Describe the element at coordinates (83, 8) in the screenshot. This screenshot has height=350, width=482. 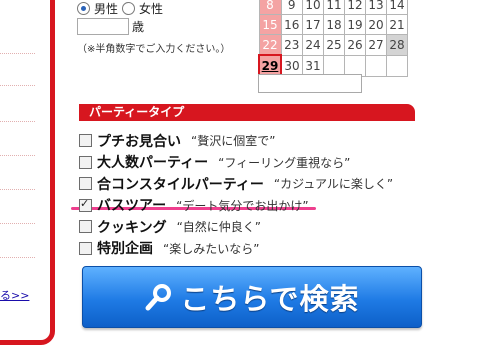
I see `male-radio` at that location.